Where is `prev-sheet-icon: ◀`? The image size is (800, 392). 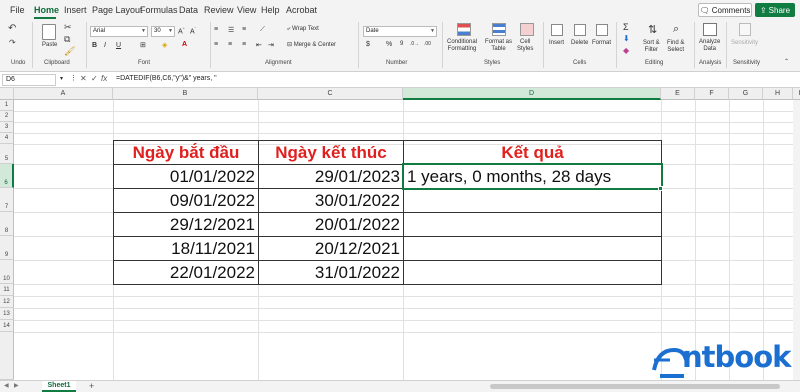 prev-sheet-icon: ◀ is located at coordinates (6, 385).